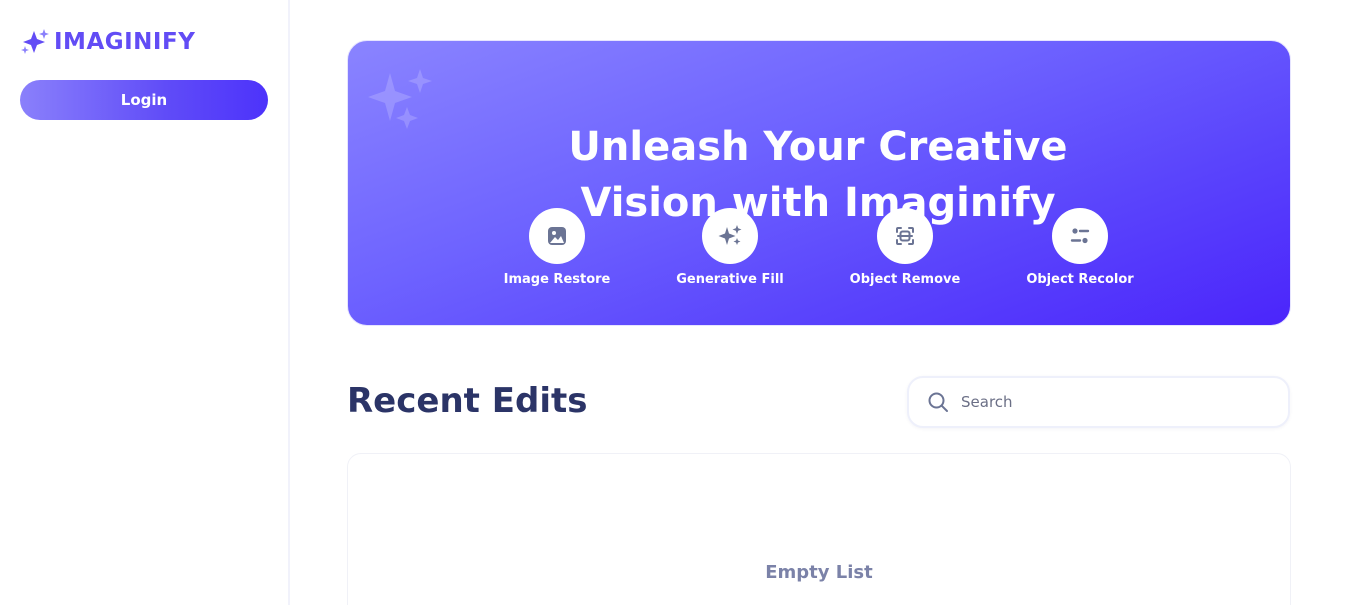 The height and width of the screenshot is (605, 1351). What do you see at coordinates (125, 42) in the screenshot?
I see `brand-name: IMAGINIFY` at bounding box center [125, 42].